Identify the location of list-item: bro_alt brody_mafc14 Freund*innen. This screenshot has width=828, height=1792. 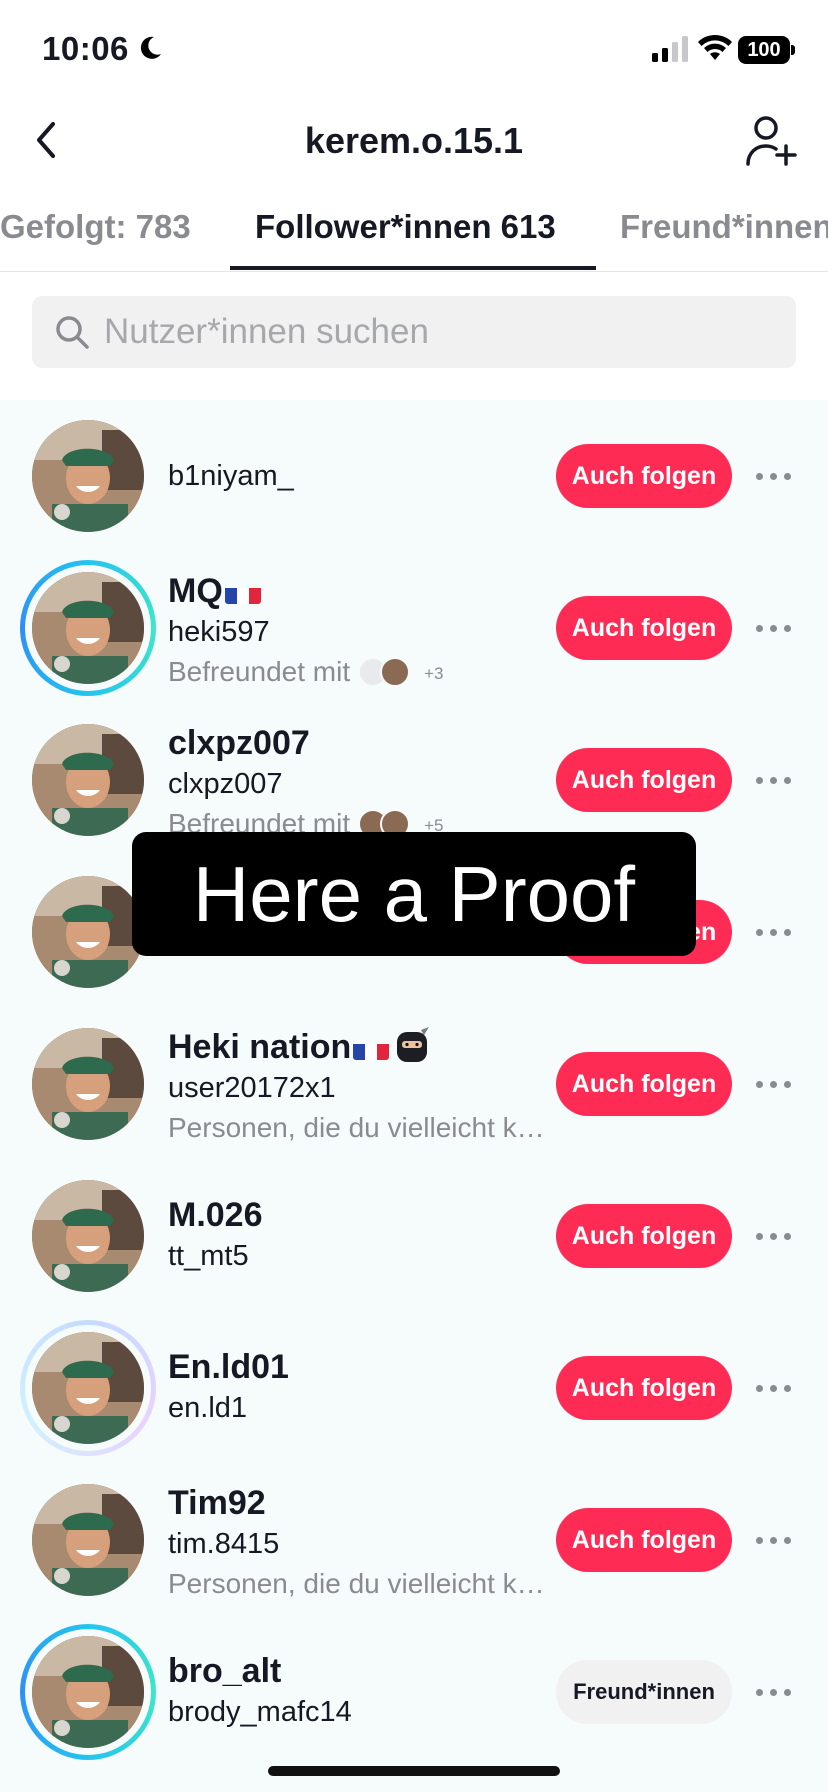
(414, 1692).